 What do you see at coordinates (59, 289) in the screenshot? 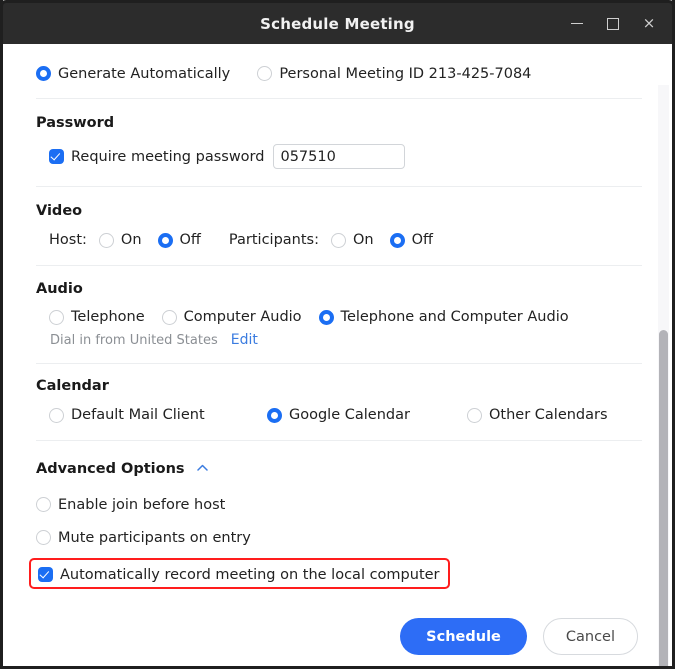
I see `audio-section-title: Audio` at bounding box center [59, 289].